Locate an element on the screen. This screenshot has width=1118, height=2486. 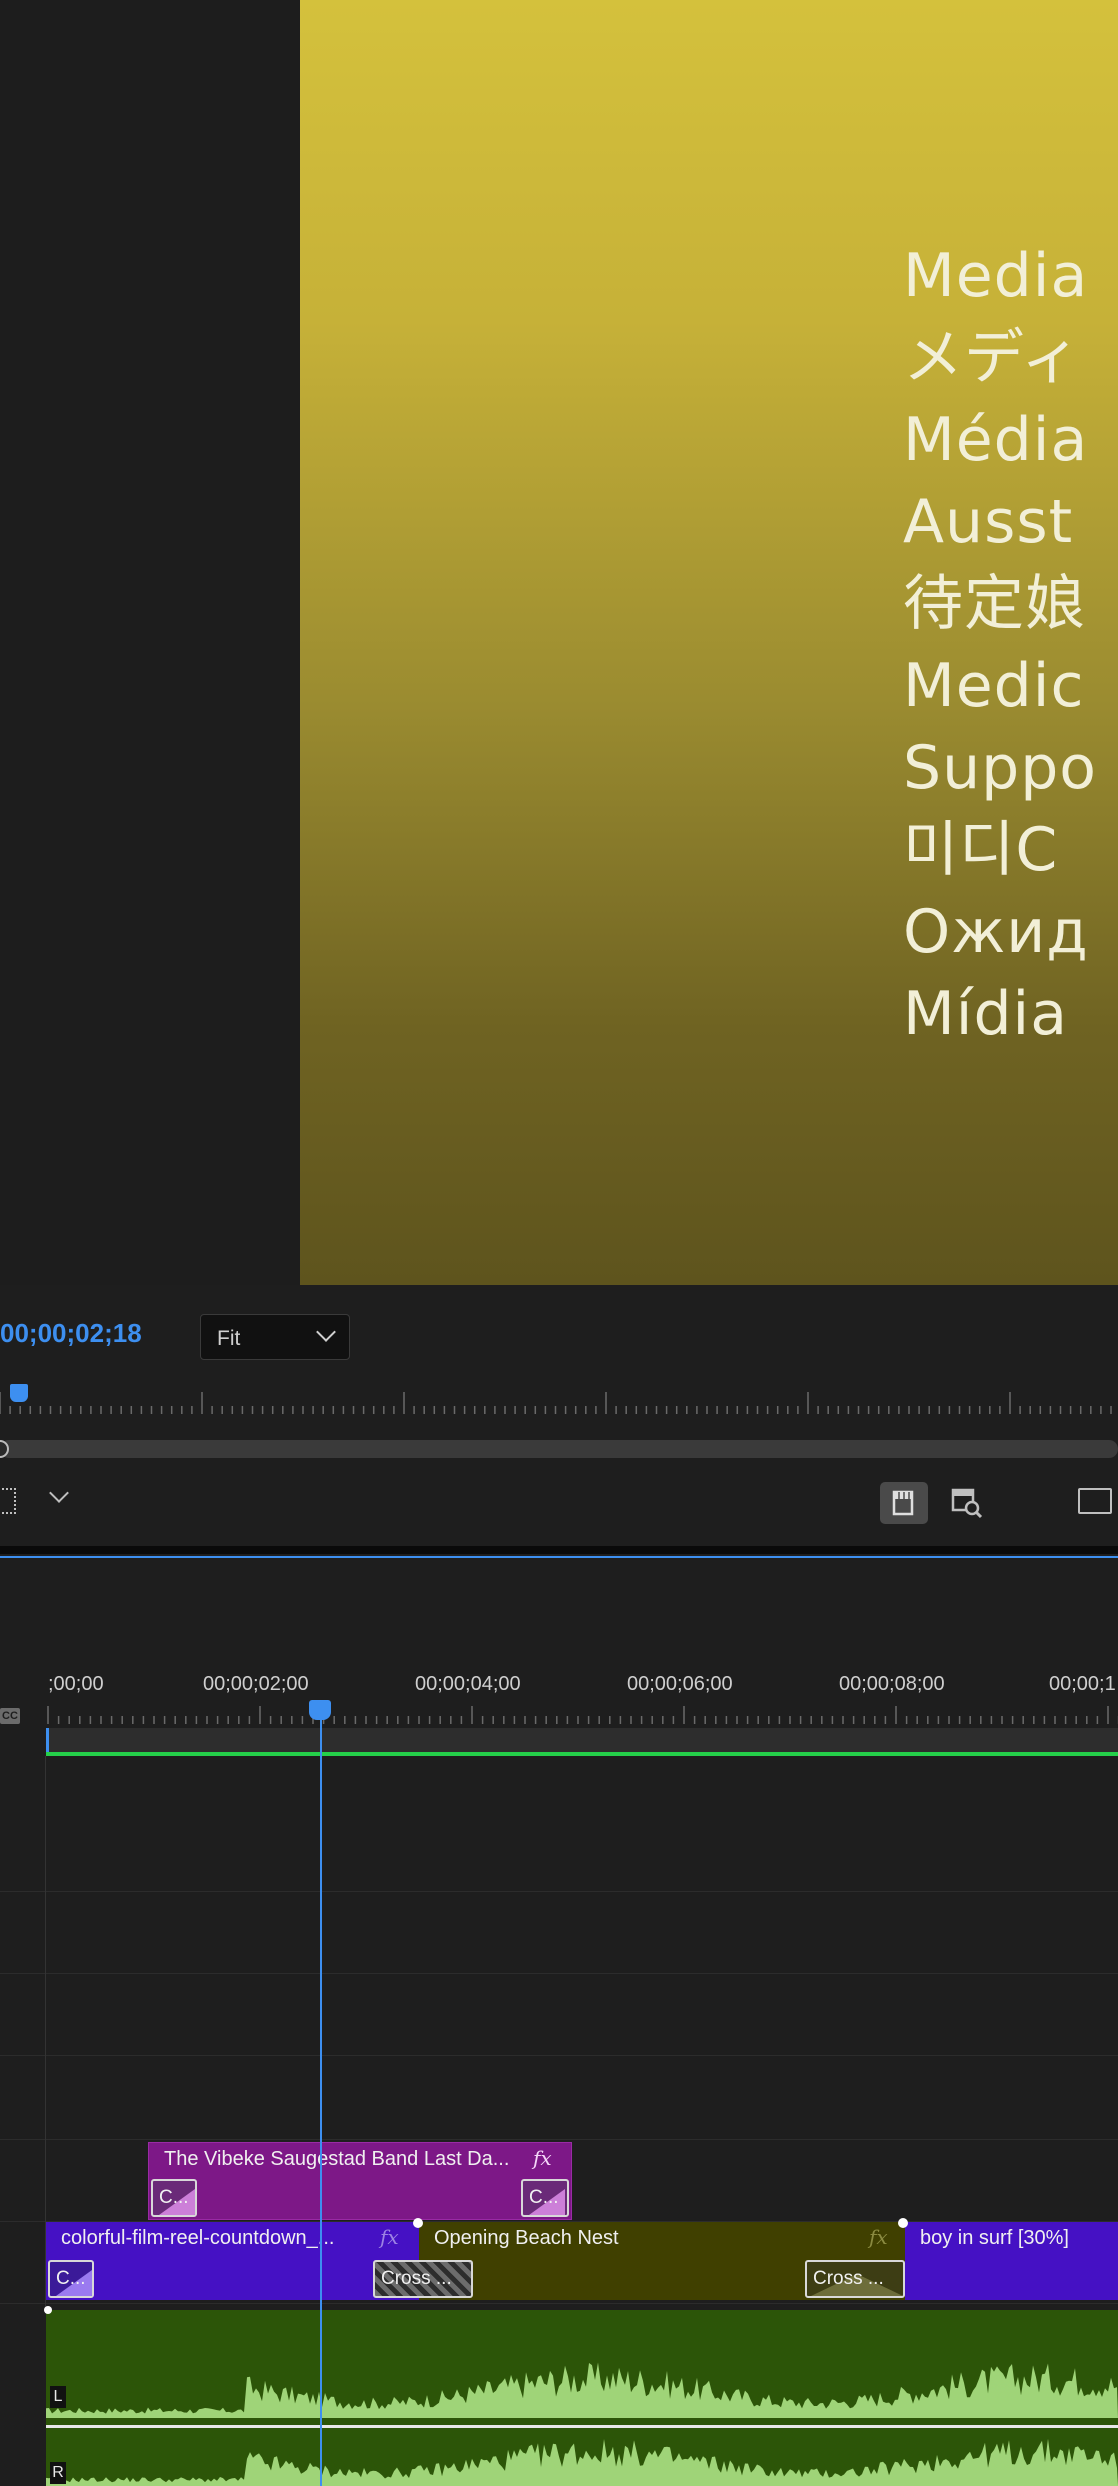
ruler-time-label: 00;00;1 is located at coordinates (1082, 1684).